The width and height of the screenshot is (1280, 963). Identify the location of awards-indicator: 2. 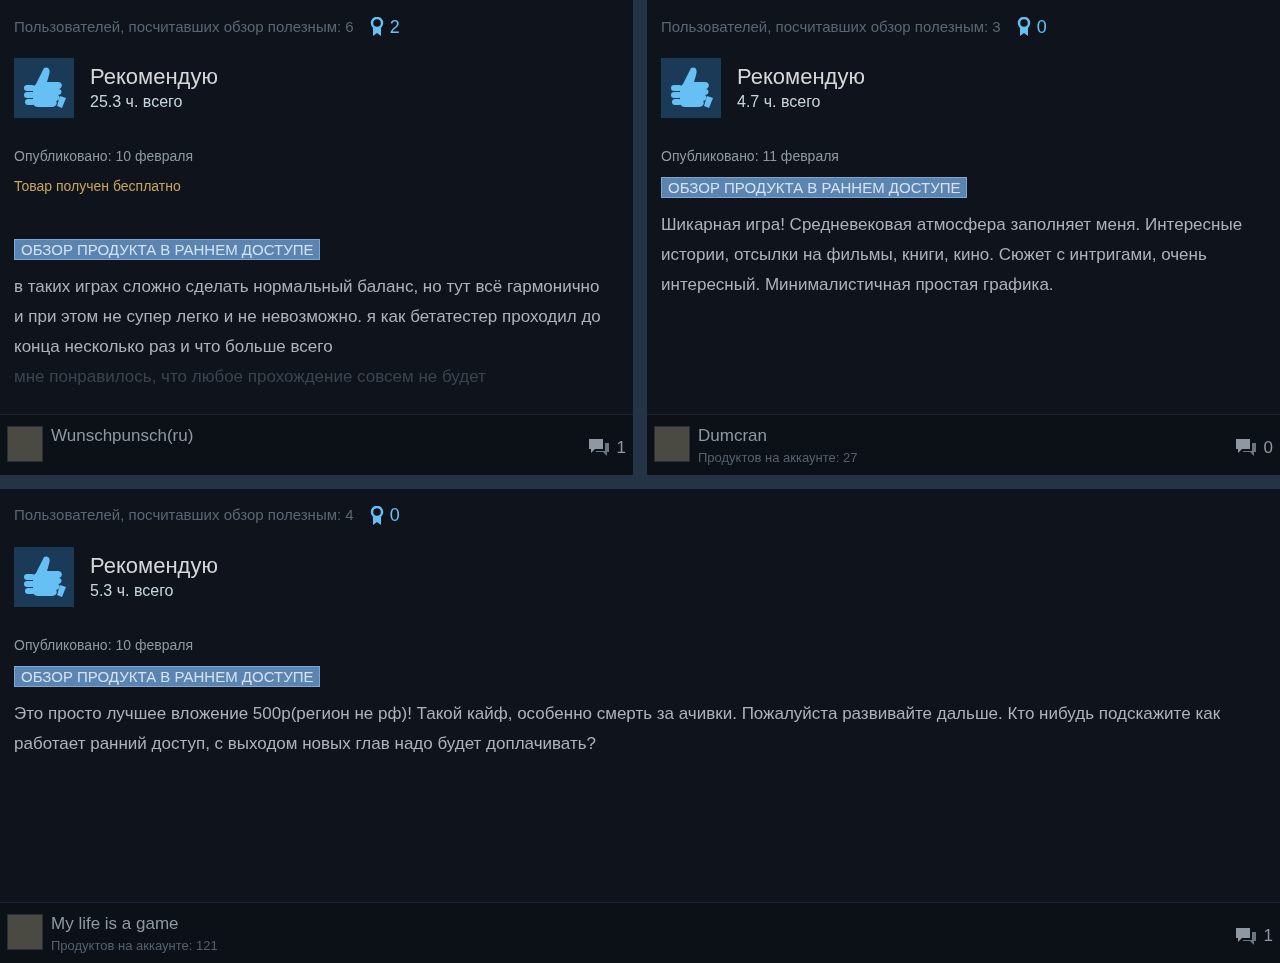
(384, 27).